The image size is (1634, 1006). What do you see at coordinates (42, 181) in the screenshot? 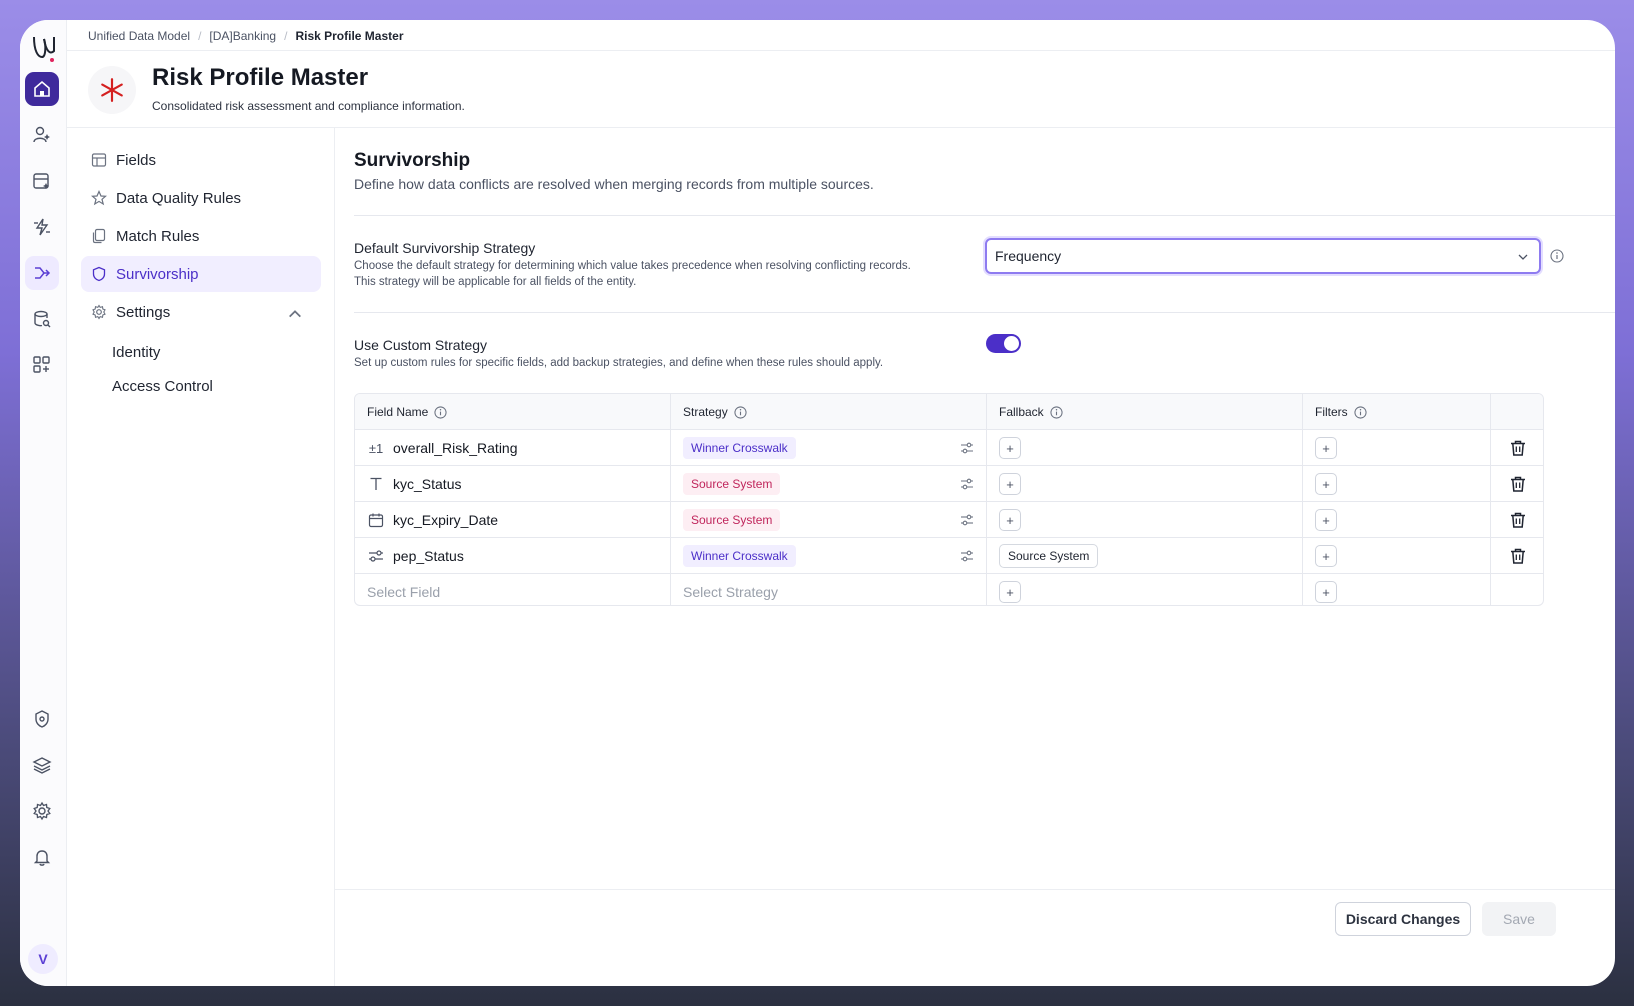
I see `data-sparkle-icon` at bounding box center [42, 181].